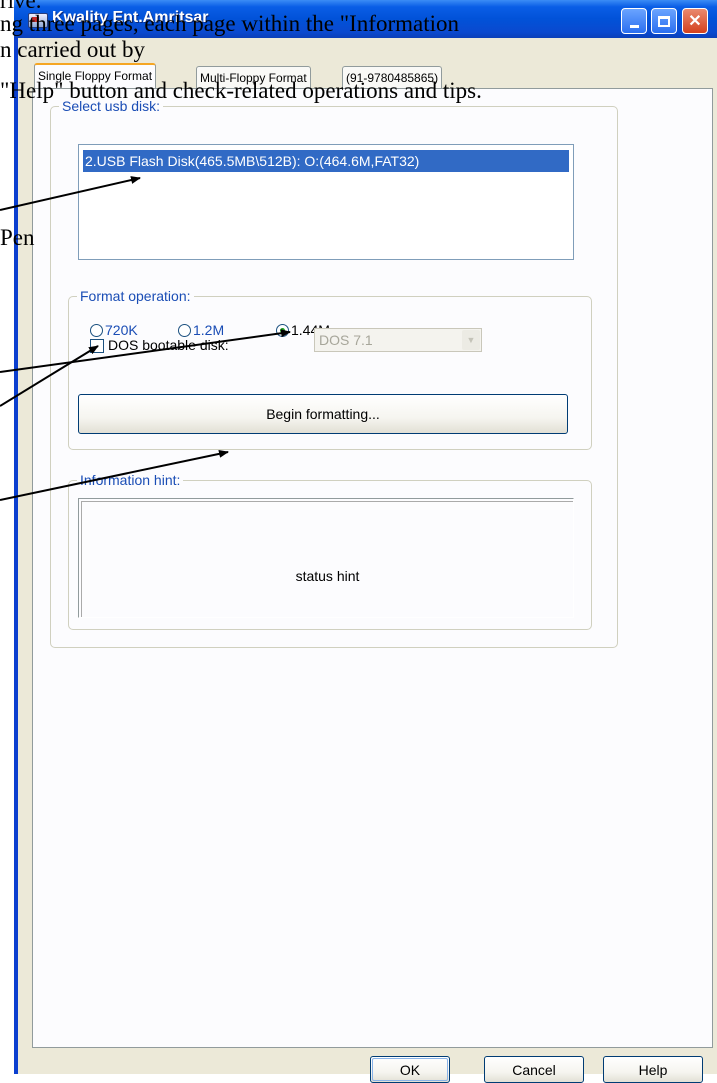 This screenshot has width=717, height=1083. What do you see at coordinates (72, 49) in the screenshot?
I see `document-line-3: n carried out by` at bounding box center [72, 49].